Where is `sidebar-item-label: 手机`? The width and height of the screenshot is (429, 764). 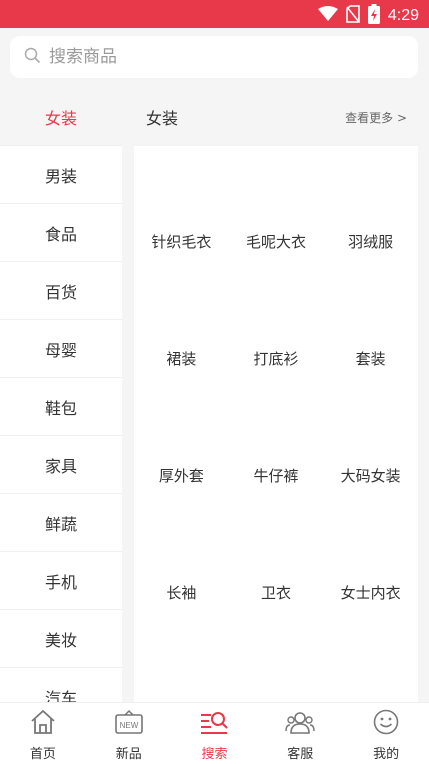 sidebar-item-label: 手机 is located at coordinates (60, 582).